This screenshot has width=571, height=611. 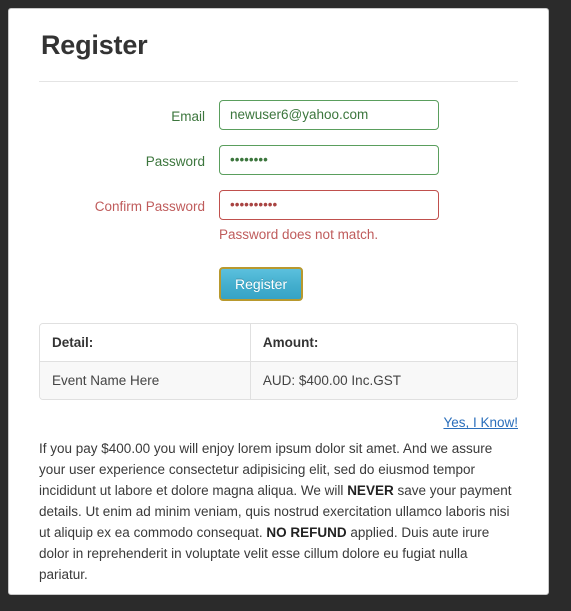 I want to click on legal-bold-no-refund: NO REFUND, so click(x=306, y=533).